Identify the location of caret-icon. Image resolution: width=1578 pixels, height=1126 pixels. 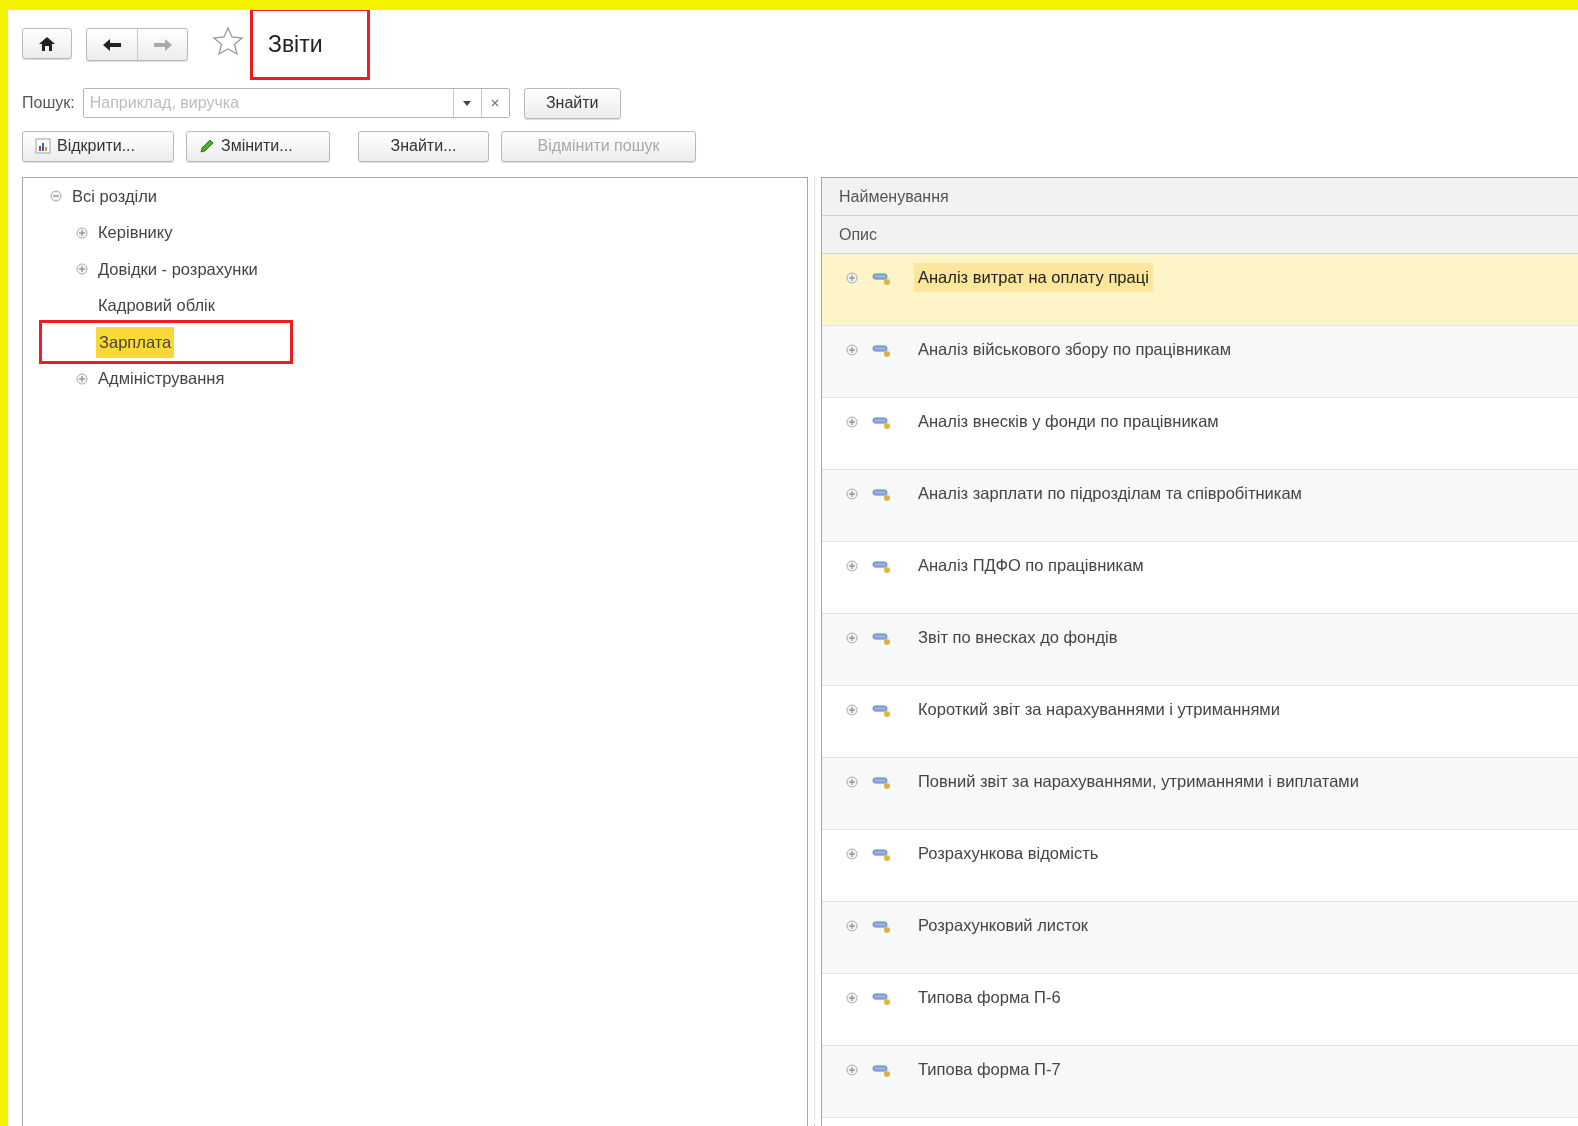
(467, 103).